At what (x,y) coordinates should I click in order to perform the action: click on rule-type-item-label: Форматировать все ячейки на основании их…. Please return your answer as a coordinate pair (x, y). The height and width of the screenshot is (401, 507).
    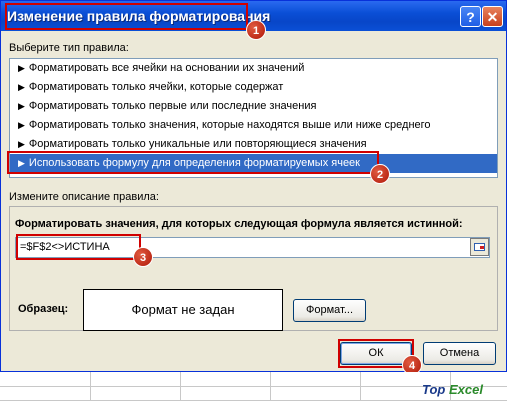
    Looking at the image, I should click on (166, 68).